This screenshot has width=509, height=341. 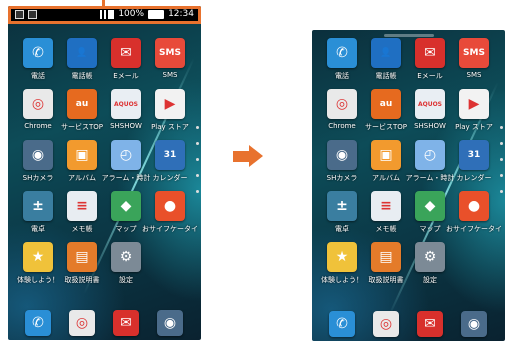 What do you see at coordinates (408, 35) in the screenshot?
I see `status-bar-hidden-handle` at bounding box center [408, 35].